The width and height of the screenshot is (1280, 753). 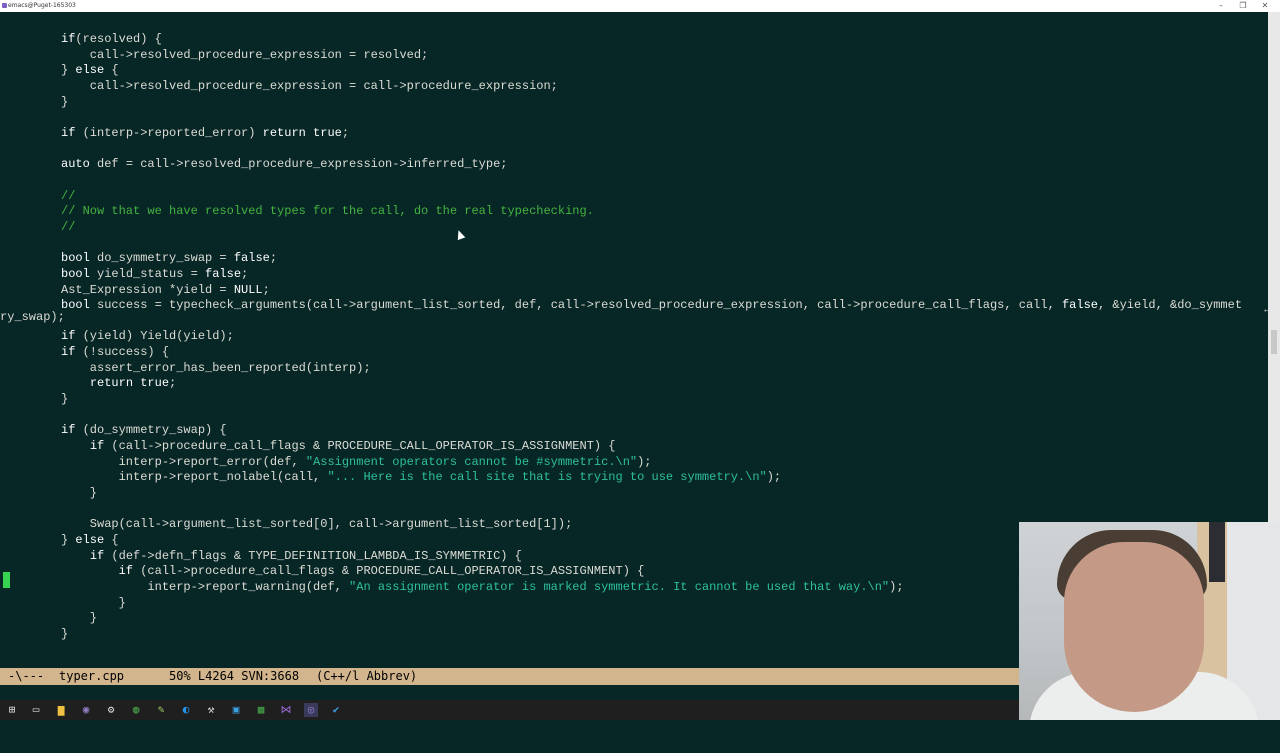 I want to click on emacs-active-icon: ◎, so click(x=311, y=710).